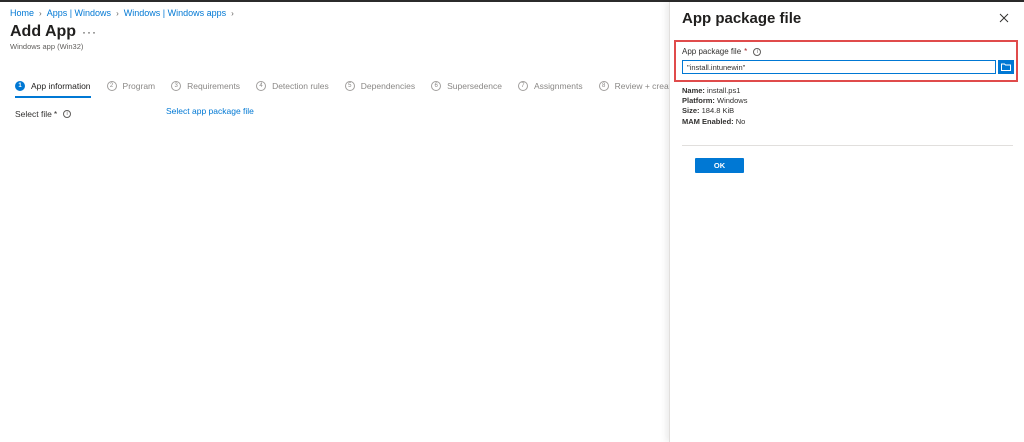  Describe the element at coordinates (175, 13) in the screenshot. I see `breadcrumb-windows-apps: Windows | Windows apps` at that location.